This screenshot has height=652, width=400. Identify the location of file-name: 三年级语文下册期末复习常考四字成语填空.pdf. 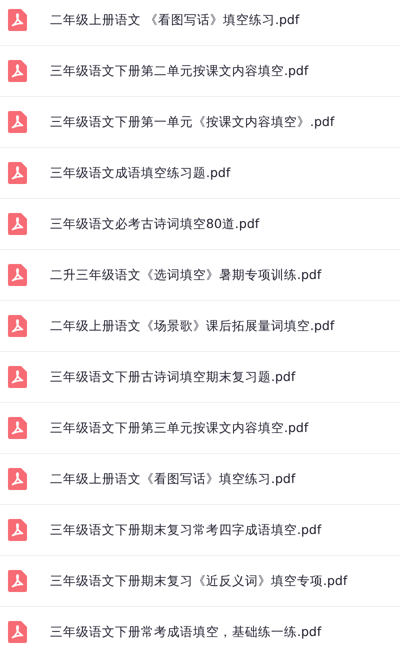
(186, 530).